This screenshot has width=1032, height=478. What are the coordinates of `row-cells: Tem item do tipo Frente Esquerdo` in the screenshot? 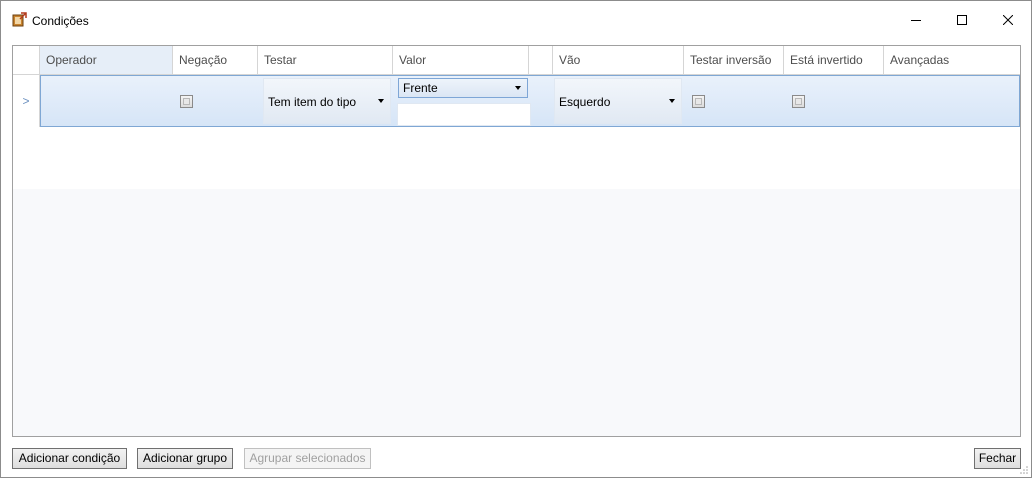 It's located at (530, 101).